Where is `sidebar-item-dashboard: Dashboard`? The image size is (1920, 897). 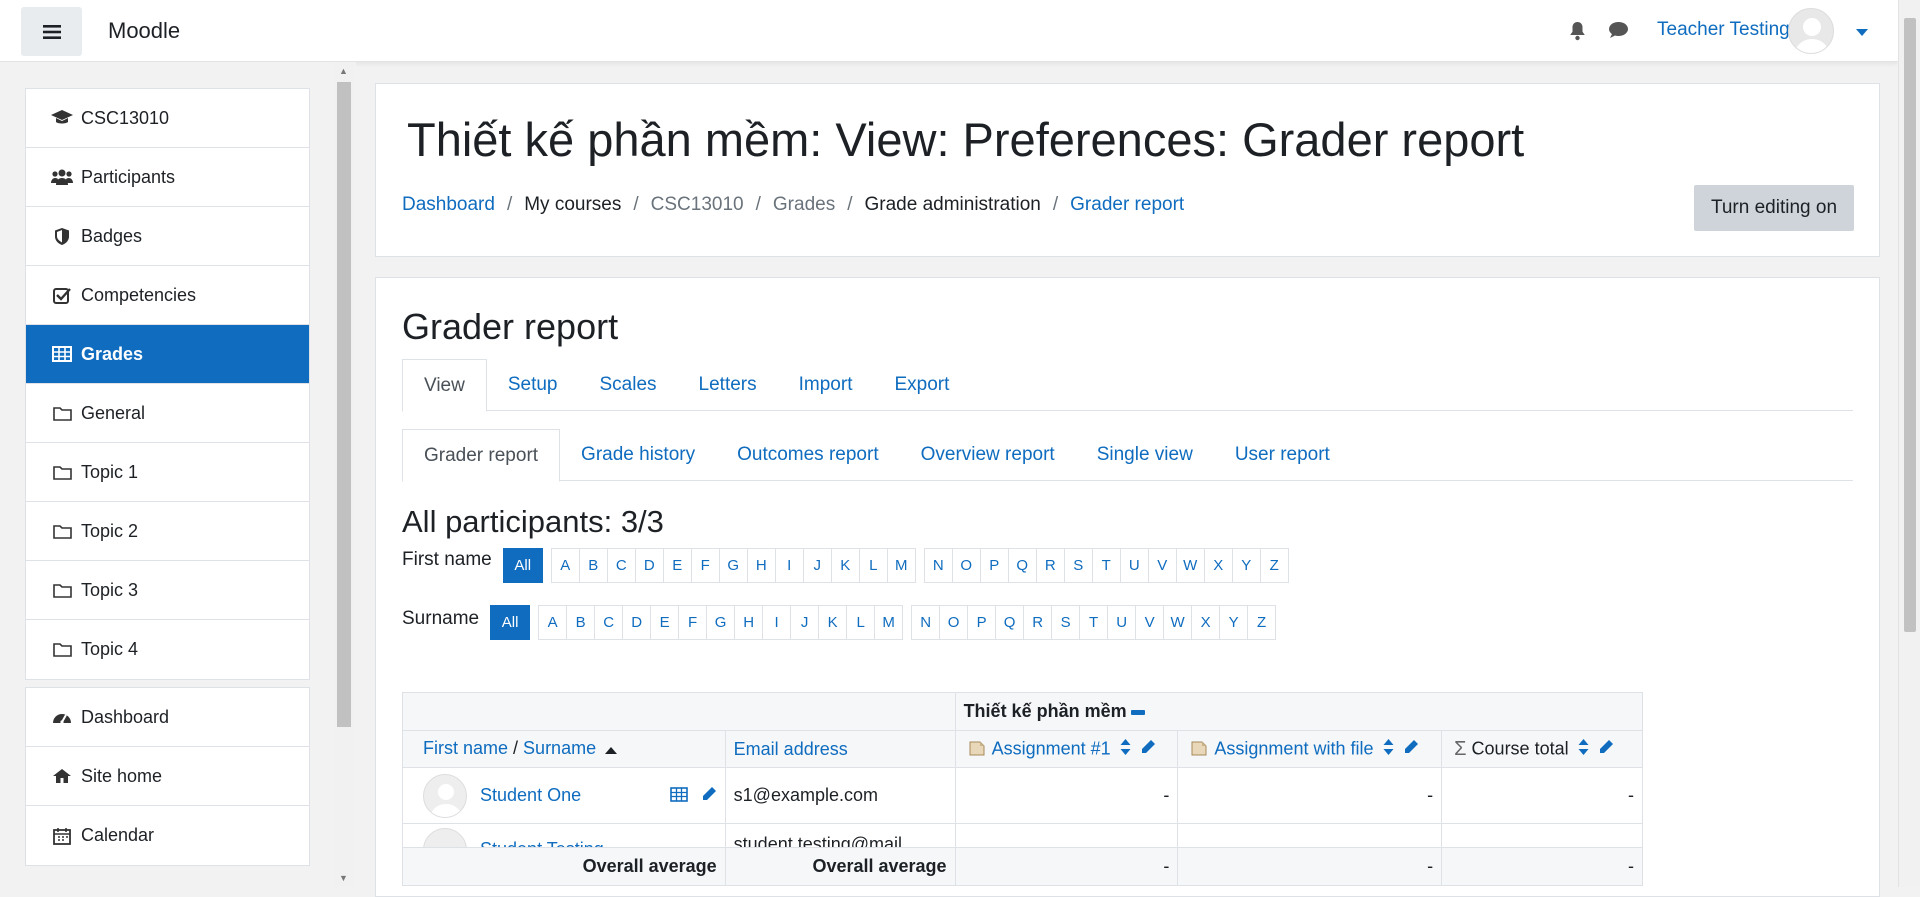 sidebar-item-dashboard: Dashboard is located at coordinates (167, 717).